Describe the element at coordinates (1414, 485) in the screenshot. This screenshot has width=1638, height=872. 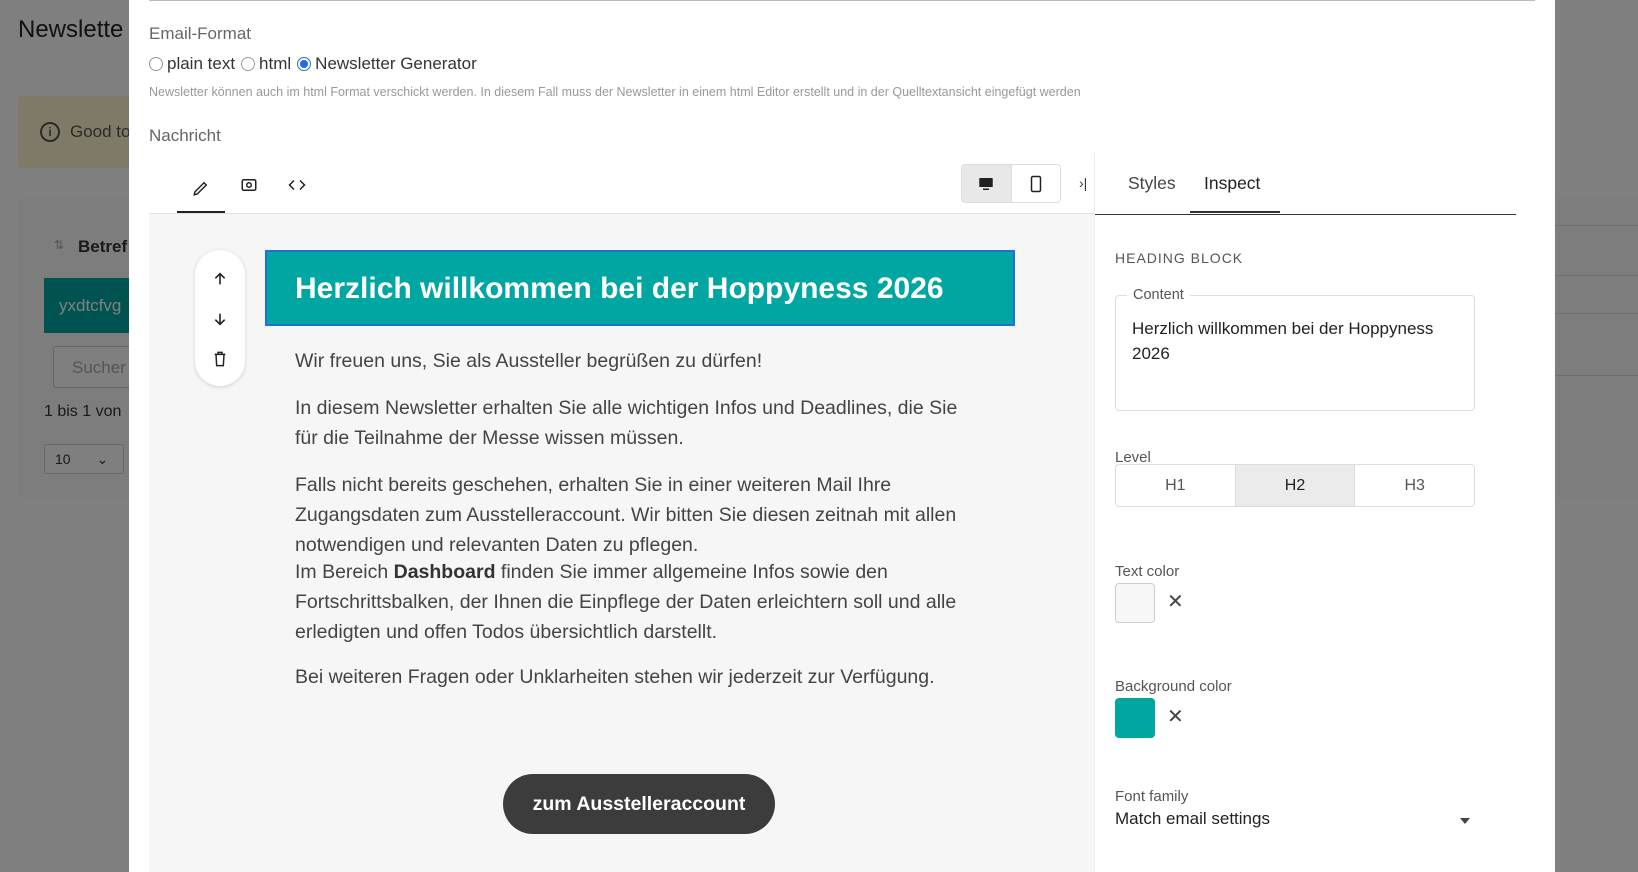
I see `level-h3-button: H3` at that location.